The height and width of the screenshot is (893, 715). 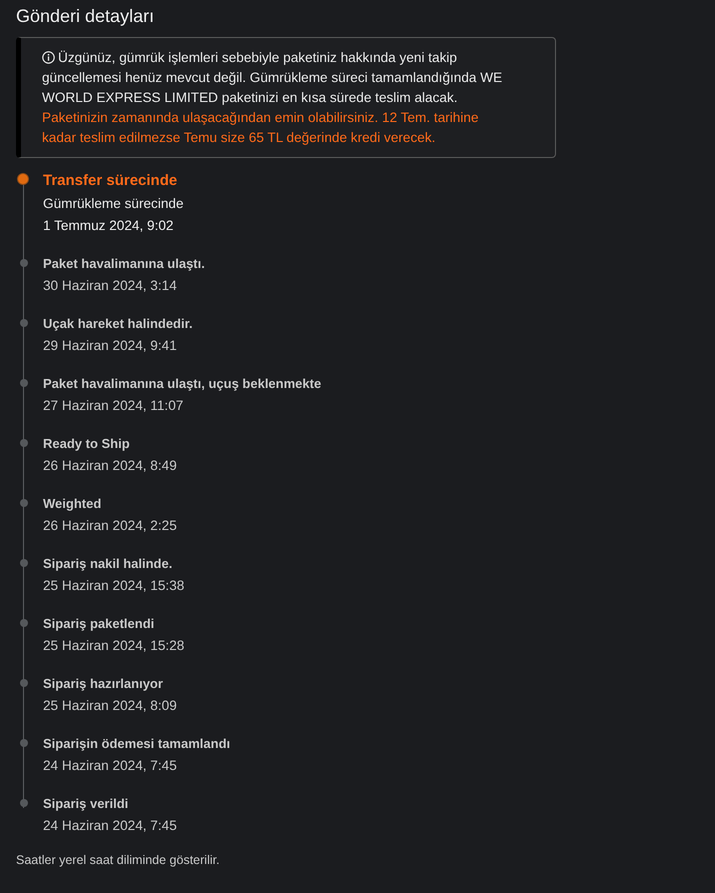 What do you see at coordinates (48, 57) in the screenshot?
I see `info-icon` at bounding box center [48, 57].